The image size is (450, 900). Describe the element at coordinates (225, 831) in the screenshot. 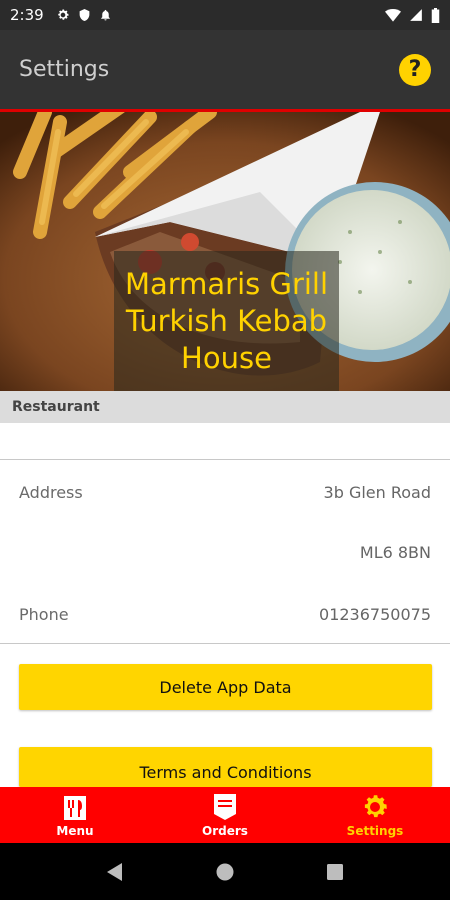

I see `nav-label-orders: Orders` at that location.